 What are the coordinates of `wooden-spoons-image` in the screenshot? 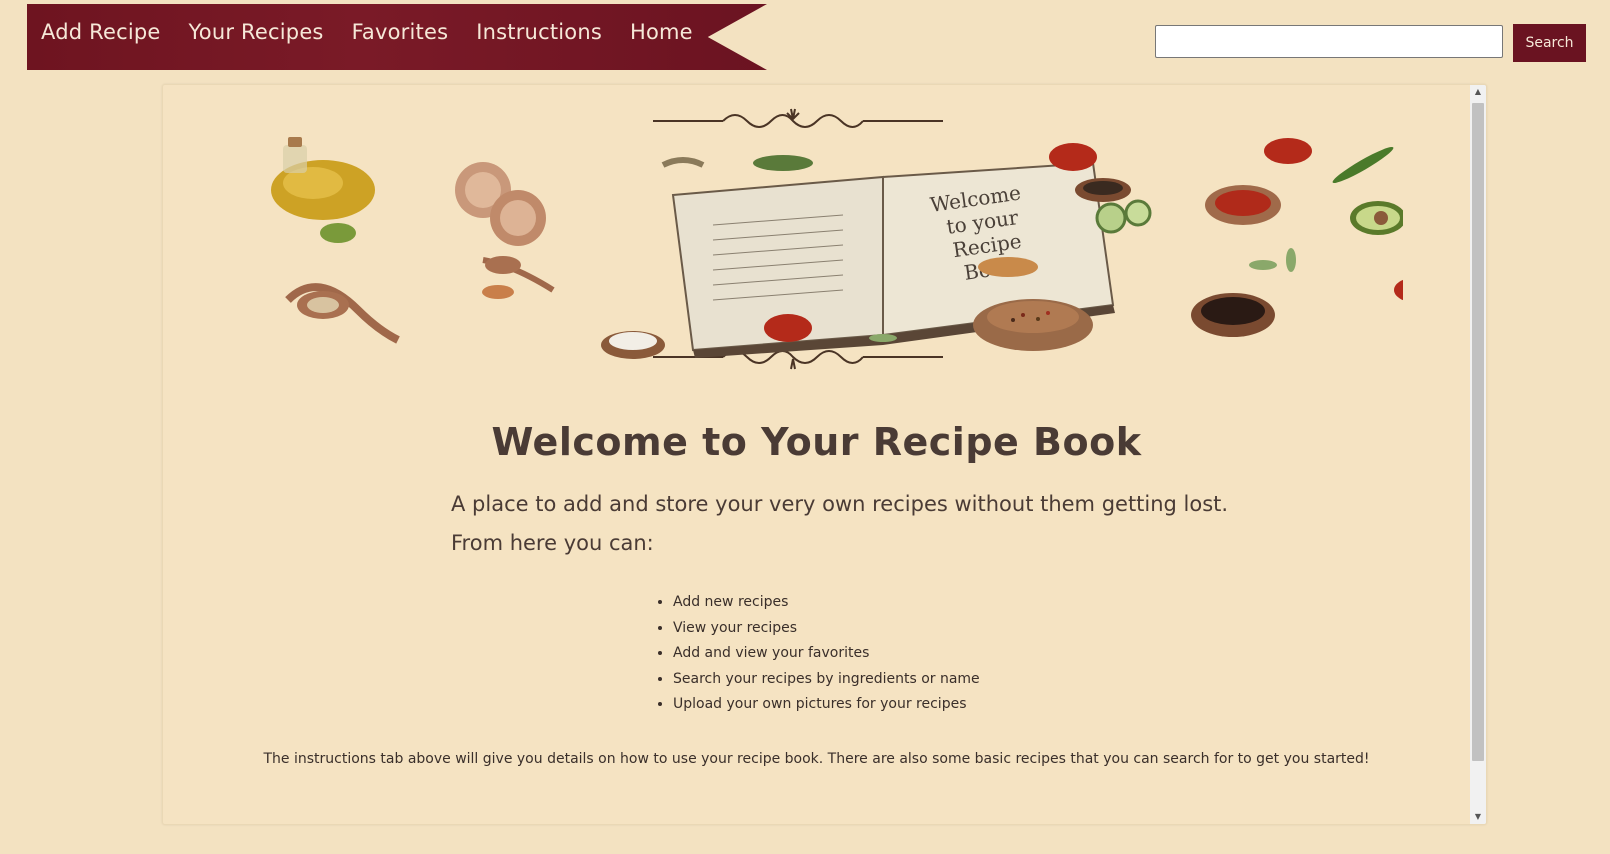 It's located at (420, 300).